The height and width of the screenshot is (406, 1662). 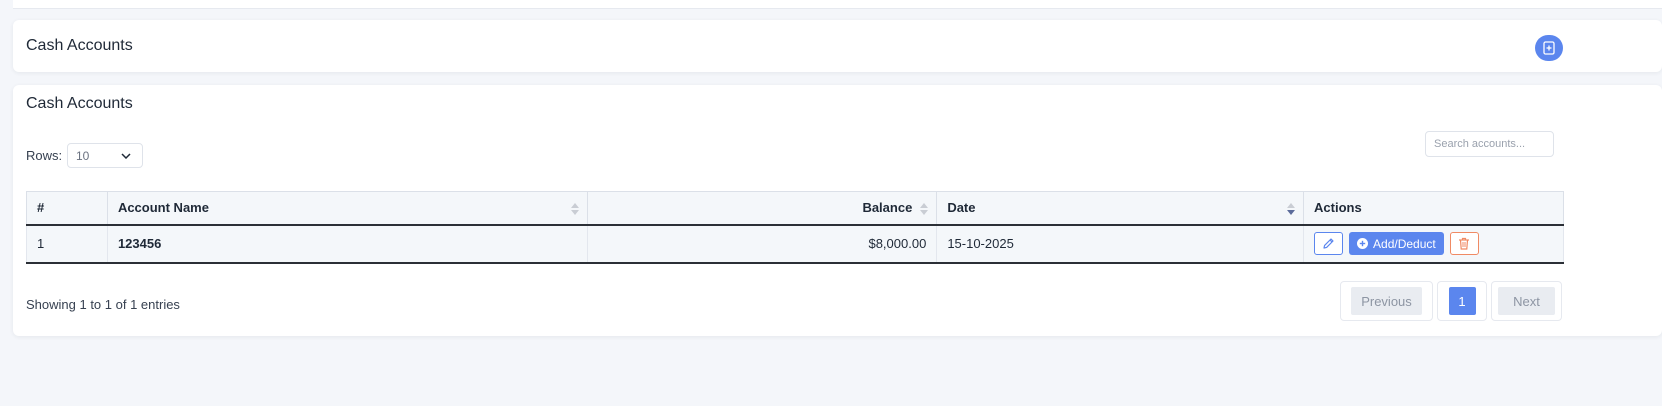 I want to click on pagination-next: Next, so click(x=1526, y=301).